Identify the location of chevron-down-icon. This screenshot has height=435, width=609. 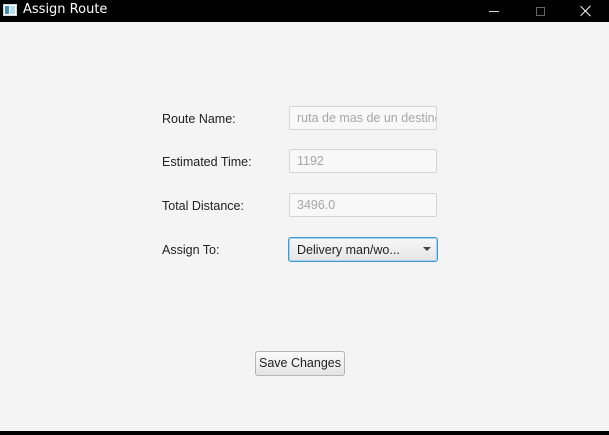
(427, 249).